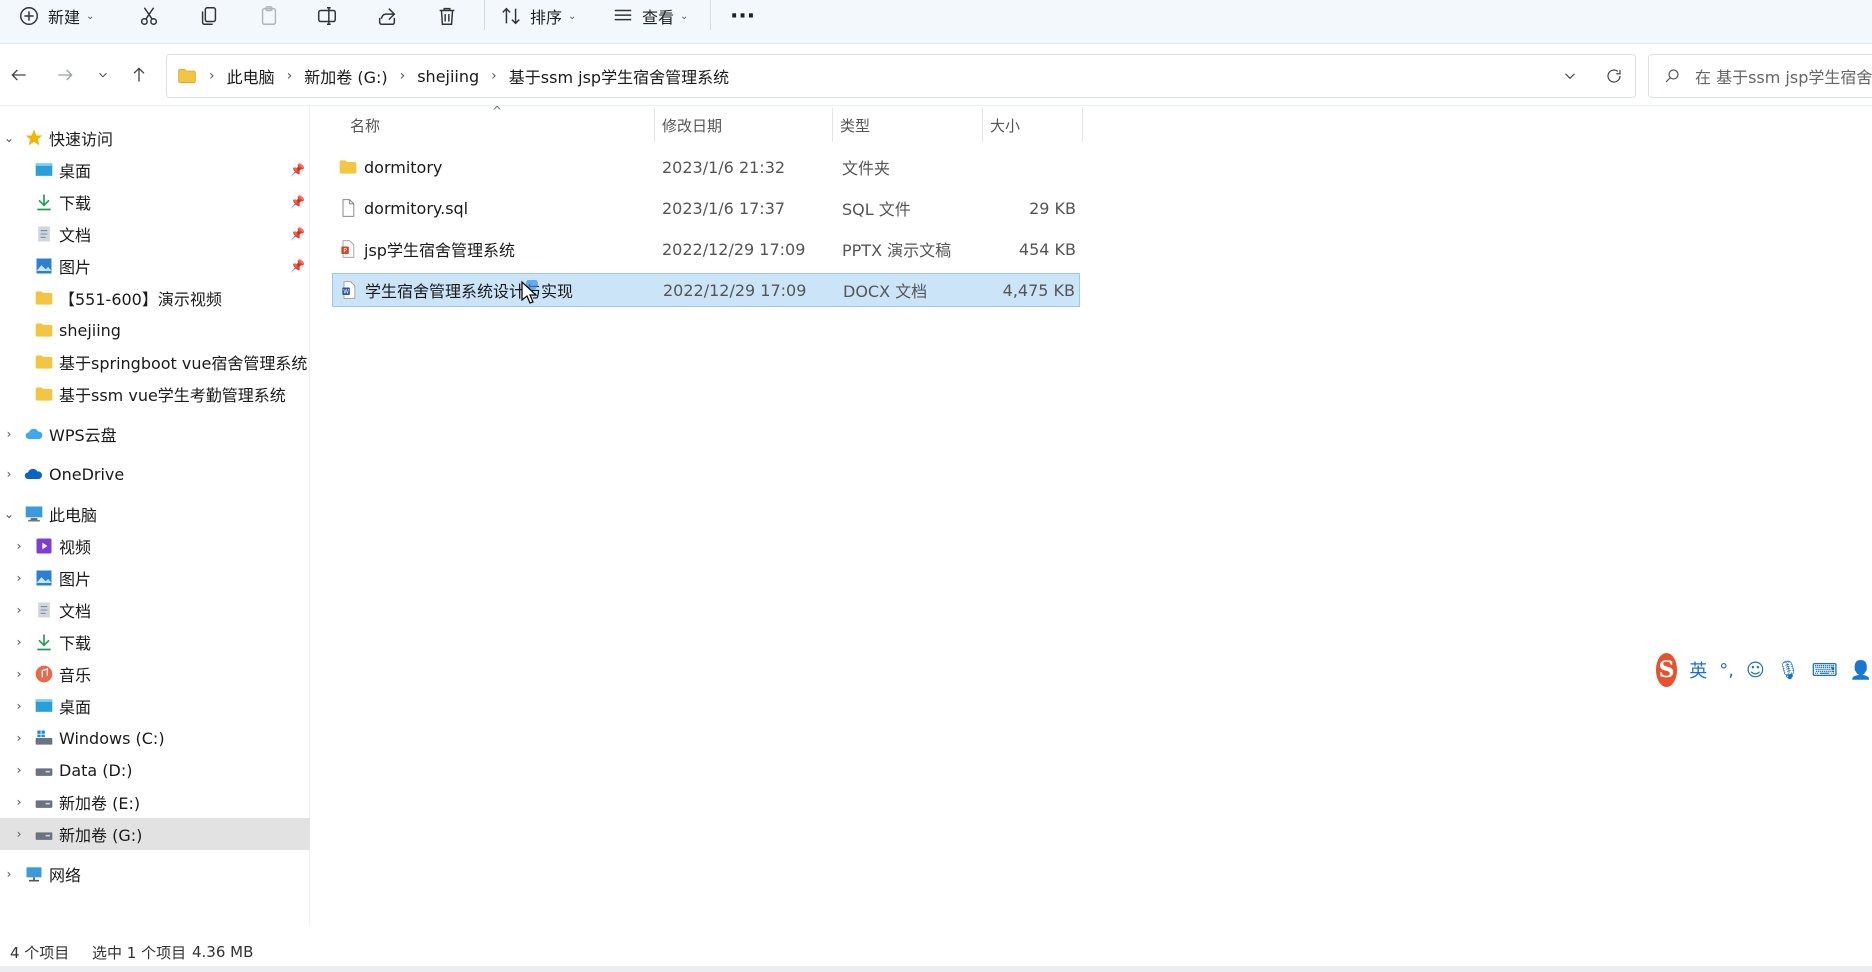 Image resolution: width=1872 pixels, height=972 pixels. I want to click on sidebar-item-drive-e: › 新加卷 (E:), so click(155, 802).